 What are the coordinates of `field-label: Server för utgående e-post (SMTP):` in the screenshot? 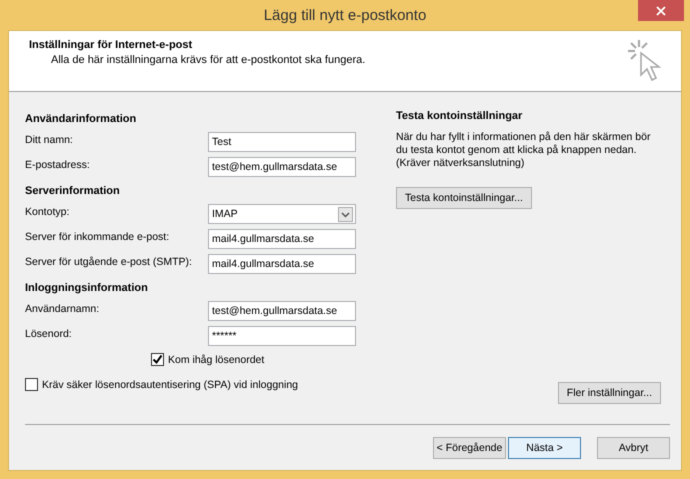 It's located at (109, 261).